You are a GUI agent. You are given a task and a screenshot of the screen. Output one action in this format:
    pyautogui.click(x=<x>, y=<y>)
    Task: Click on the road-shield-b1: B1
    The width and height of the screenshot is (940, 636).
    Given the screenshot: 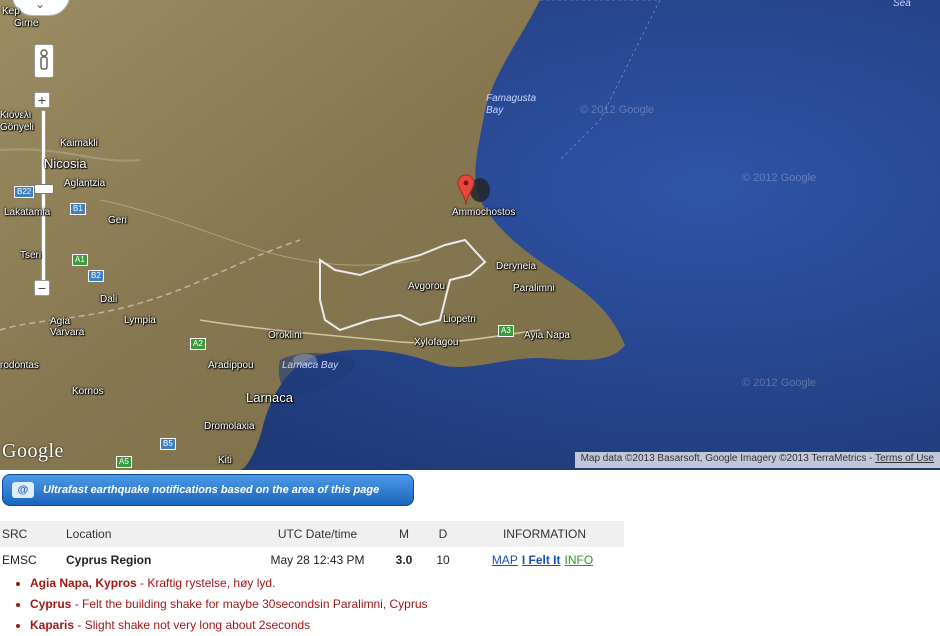 What is the action you would take?
    pyautogui.click(x=78, y=209)
    